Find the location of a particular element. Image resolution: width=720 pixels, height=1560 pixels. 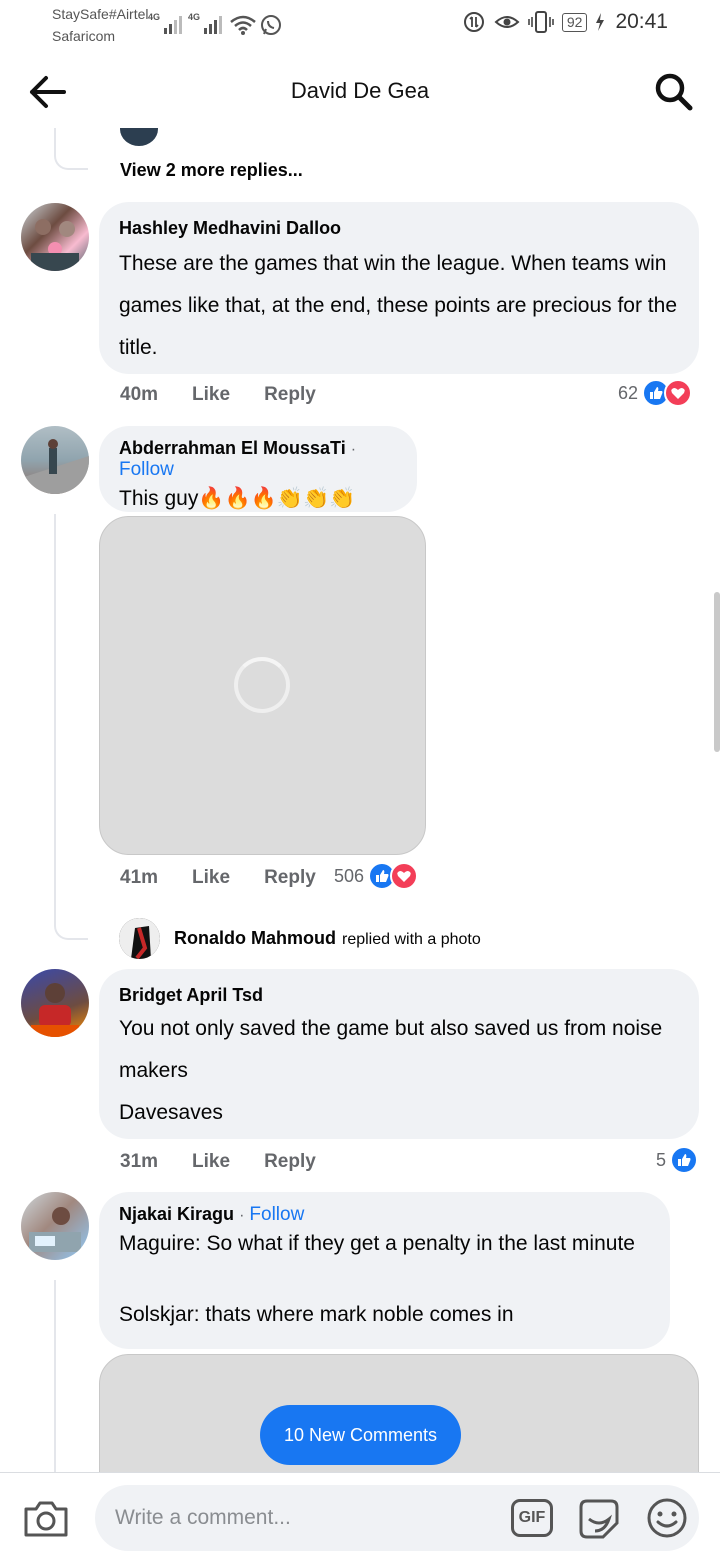

reply-author: Ronaldo Mahmoud is located at coordinates (255, 938).